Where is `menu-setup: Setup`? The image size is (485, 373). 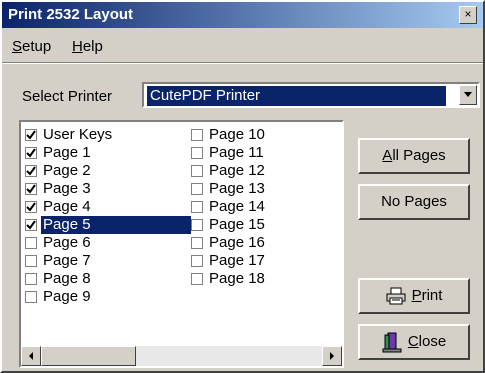 menu-setup: Setup is located at coordinates (31, 46).